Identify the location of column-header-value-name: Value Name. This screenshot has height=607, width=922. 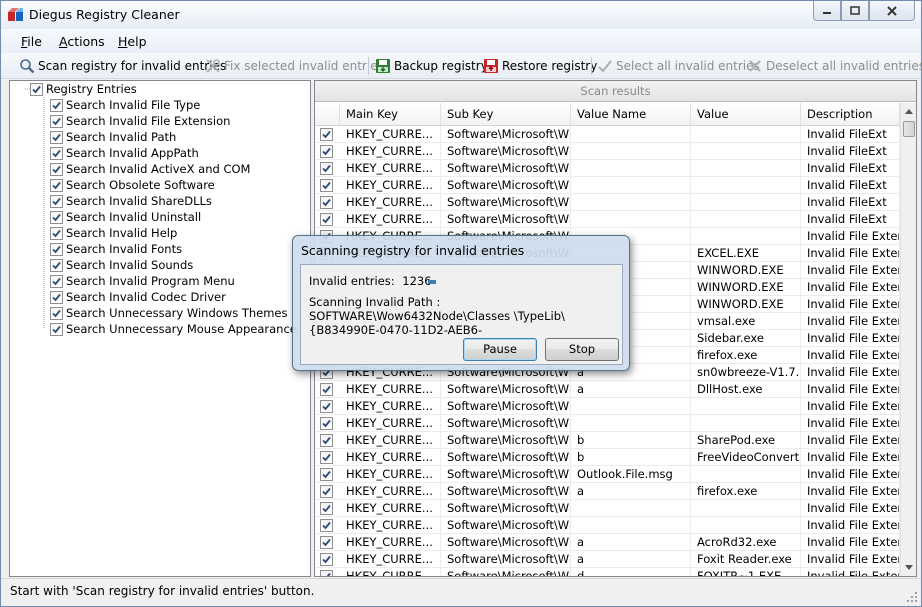
(631, 114).